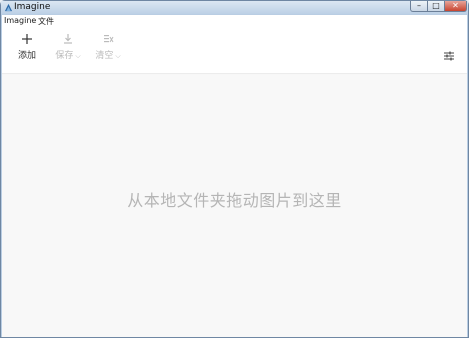  What do you see at coordinates (234, 7) in the screenshot?
I see `title-bar: Imagine – □ ✕` at bounding box center [234, 7].